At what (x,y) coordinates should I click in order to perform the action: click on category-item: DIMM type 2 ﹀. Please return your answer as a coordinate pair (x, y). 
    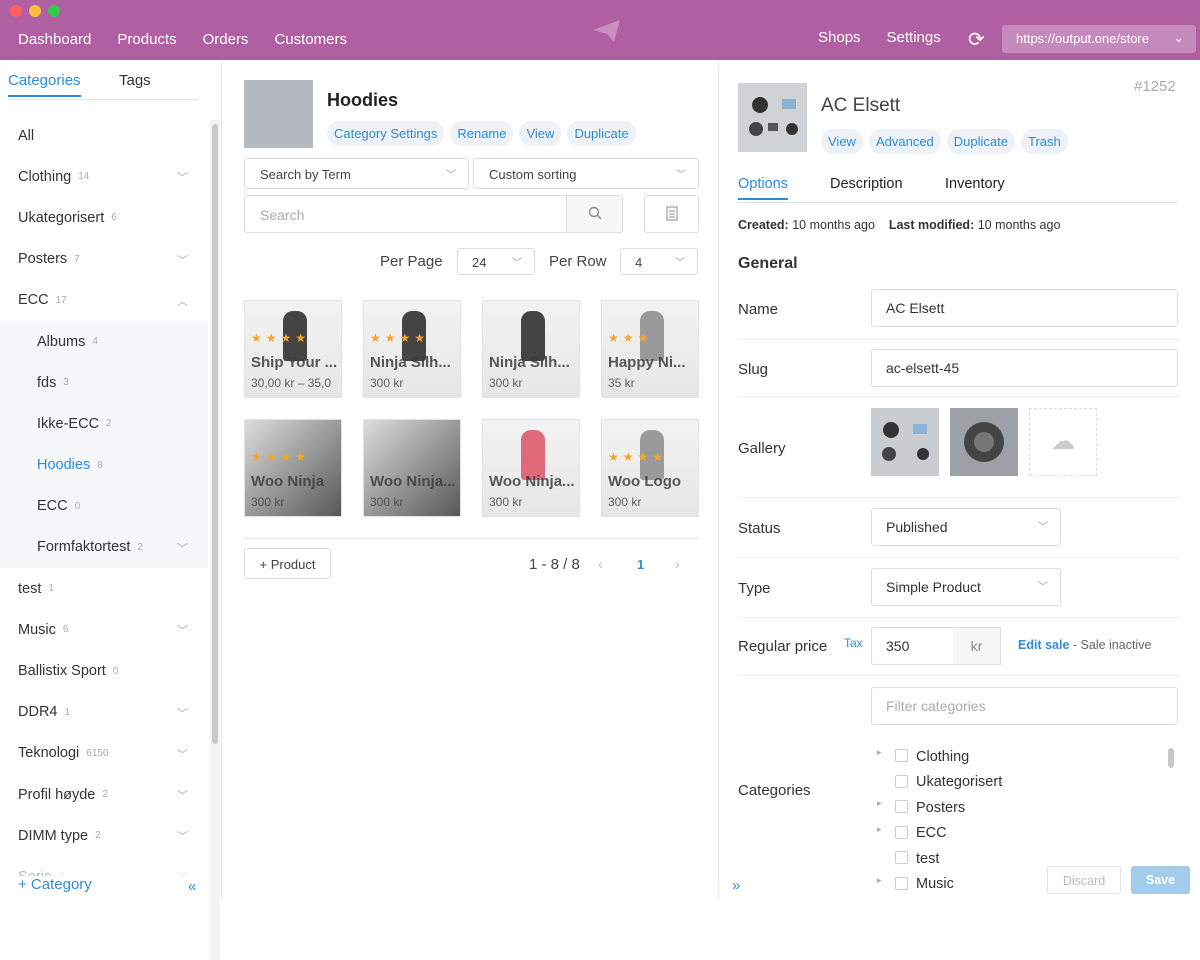
    Looking at the image, I should click on (104, 835).